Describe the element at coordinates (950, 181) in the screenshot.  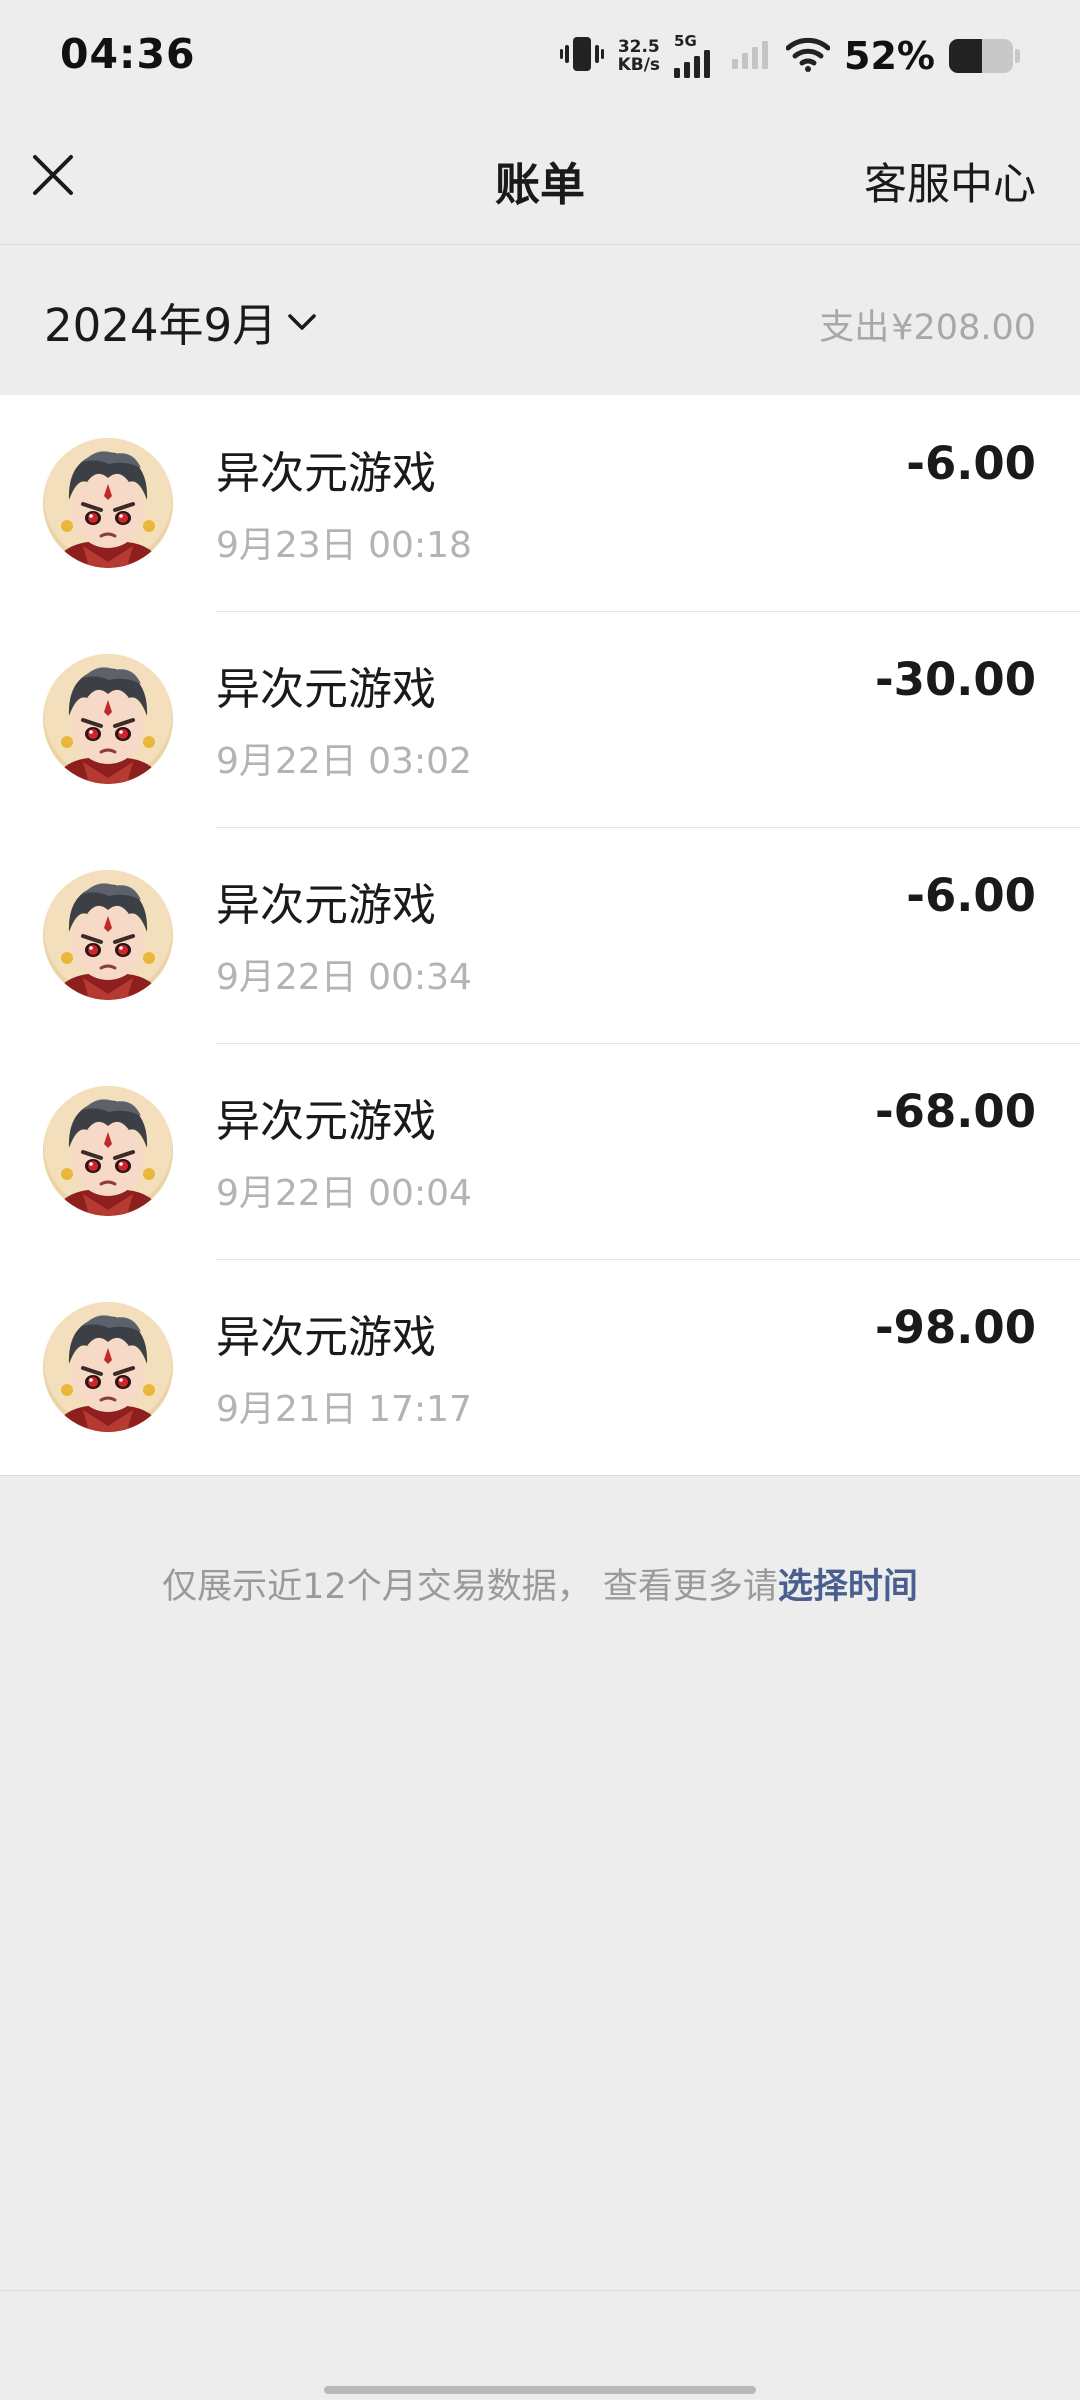
I see `customer-service-link: 客服中心` at that location.